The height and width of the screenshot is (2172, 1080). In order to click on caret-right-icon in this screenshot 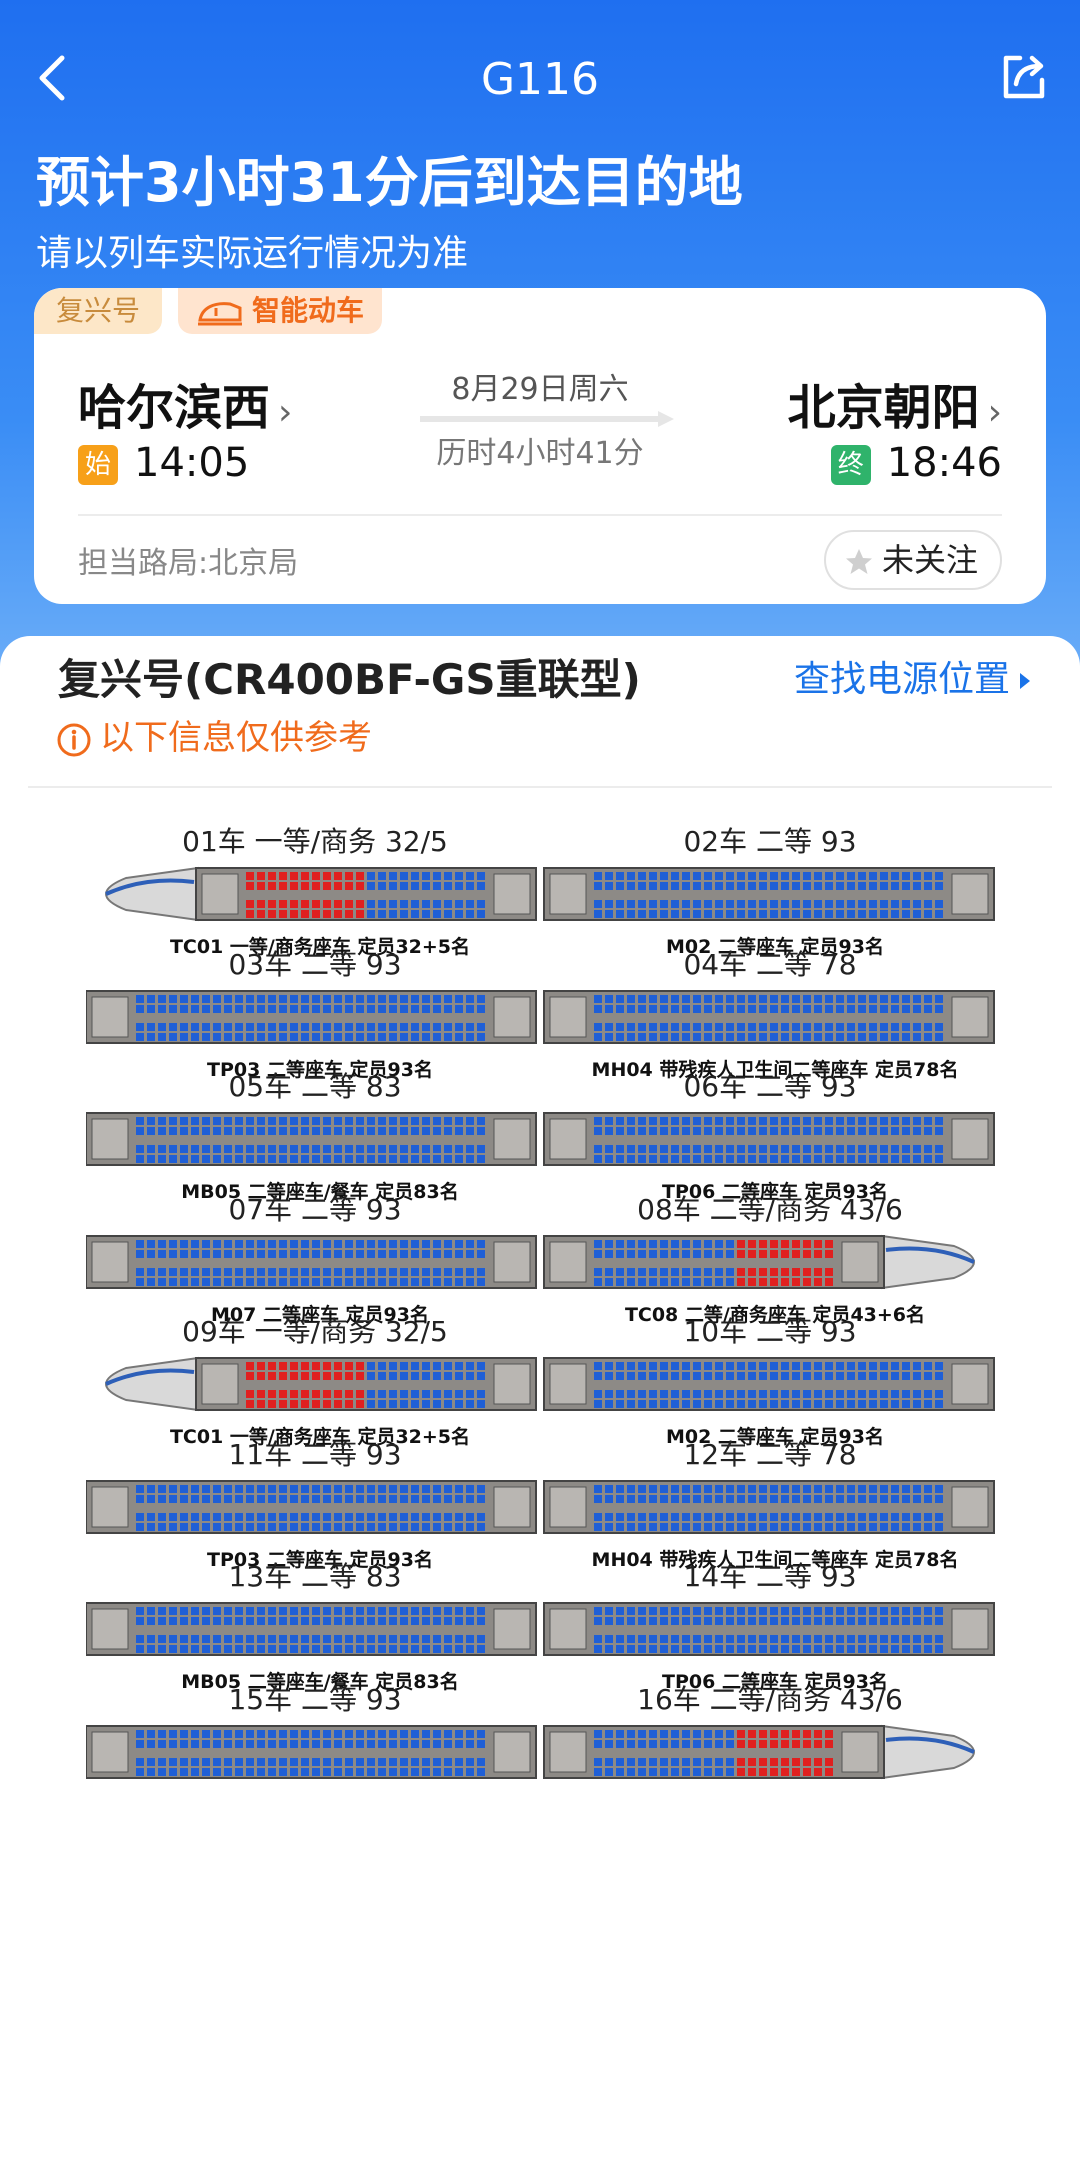, I will do `click(1025, 681)`.